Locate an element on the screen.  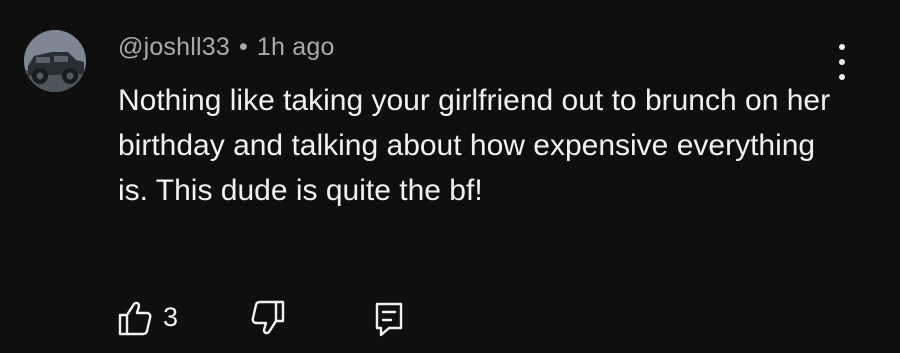
dislike-button is located at coordinates (268, 318).